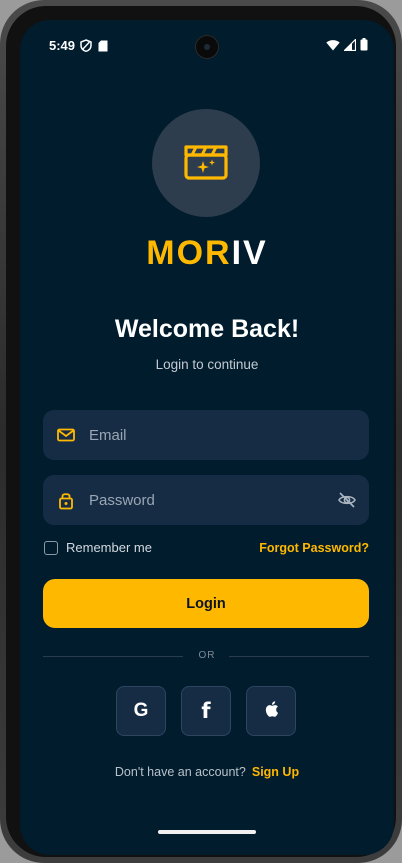 The width and height of the screenshot is (402, 863). What do you see at coordinates (249, 253) in the screenshot?
I see `brand-rest: IV` at bounding box center [249, 253].